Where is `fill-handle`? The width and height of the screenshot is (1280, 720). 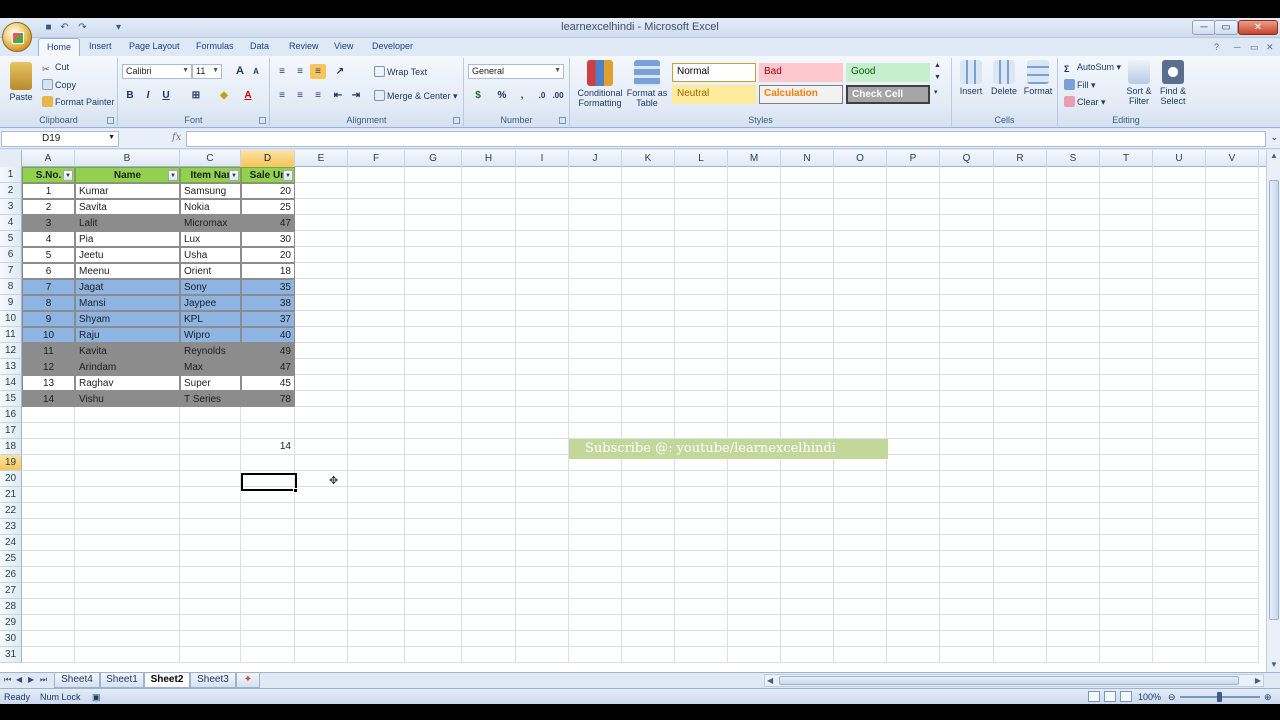
fill-handle is located at coordinates (295, 490).